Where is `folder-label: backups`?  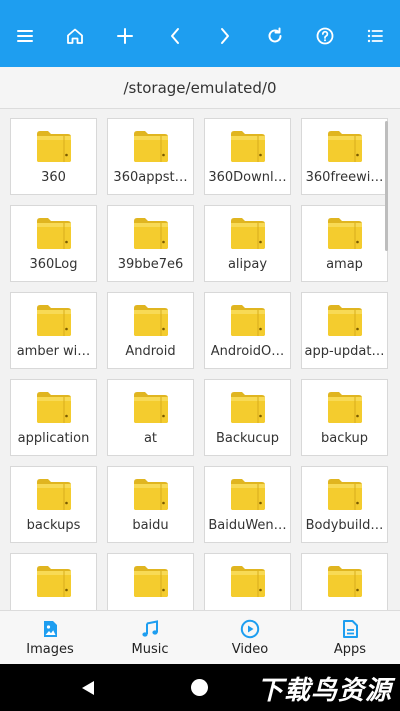
folder-label: backups is located at coordinates (53, 525).